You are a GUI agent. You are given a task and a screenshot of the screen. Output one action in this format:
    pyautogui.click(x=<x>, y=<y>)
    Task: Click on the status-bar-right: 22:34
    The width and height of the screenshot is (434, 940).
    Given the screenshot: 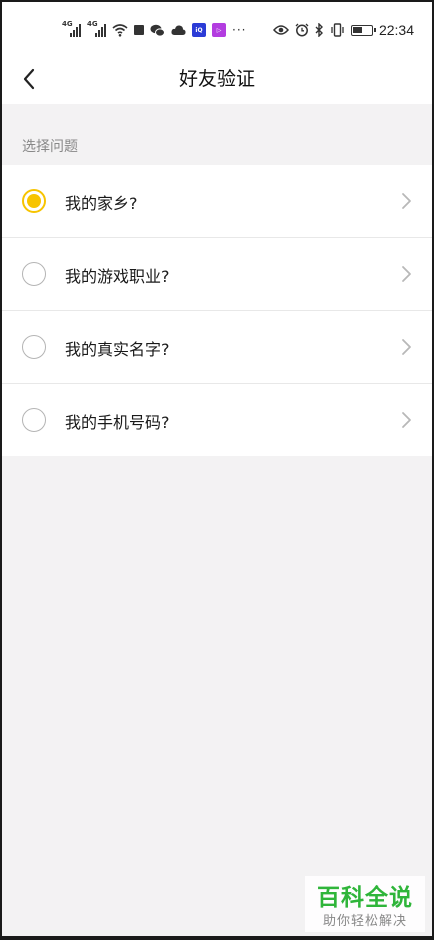 What is the action you would take?
    pyautogui.click(x=343, y=30)
    